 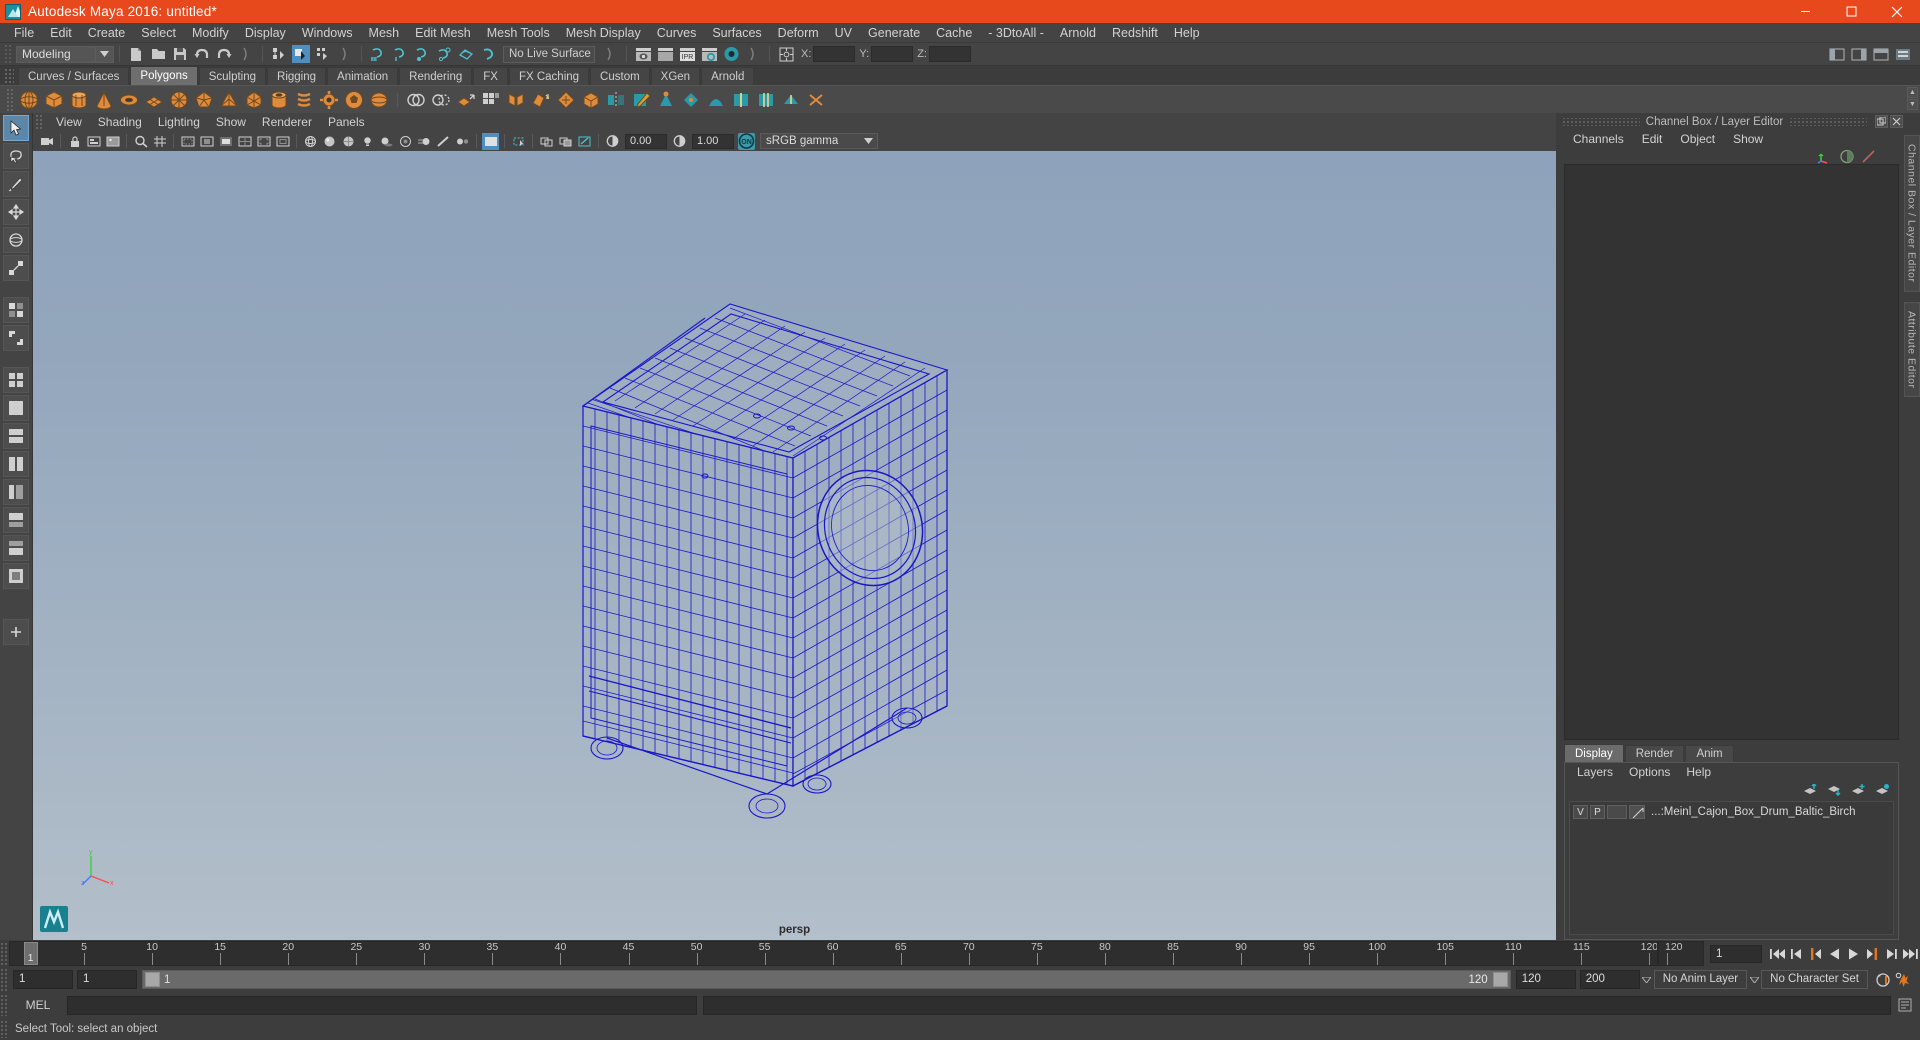 What do you see at coordinates (1851, 11) in the screenshot?
I see `maximize-icon` at bounding box center [1851, 11].